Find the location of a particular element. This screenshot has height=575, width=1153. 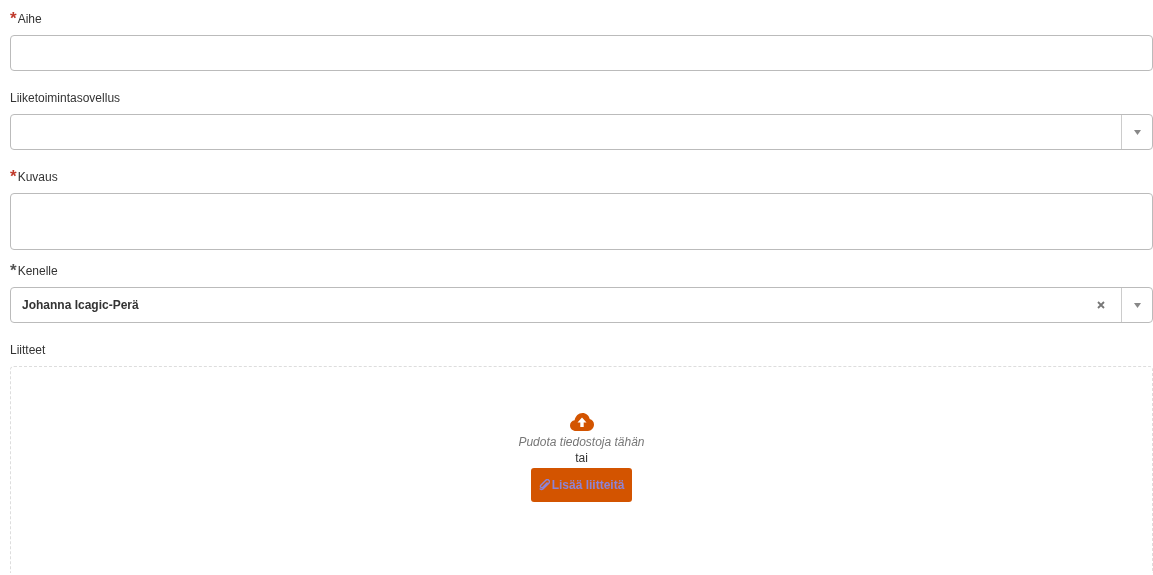

clear-icon is located at coordinates (1101, 305).